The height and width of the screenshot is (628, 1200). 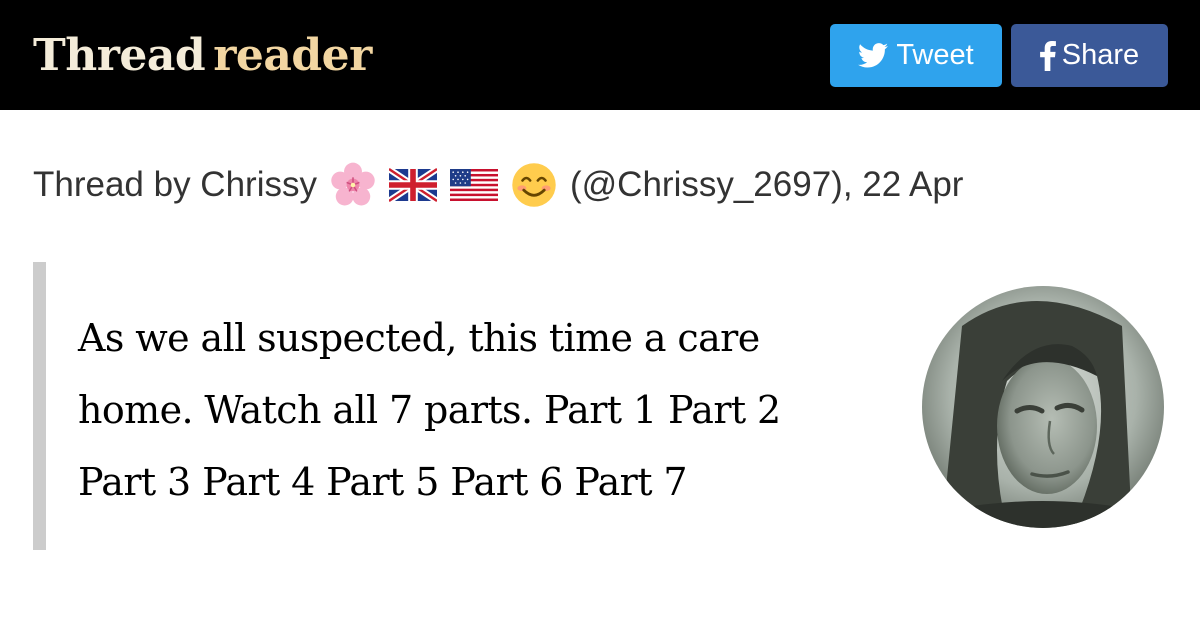 I want to click on twitter-bird-icon, so click(x=873, y=55).